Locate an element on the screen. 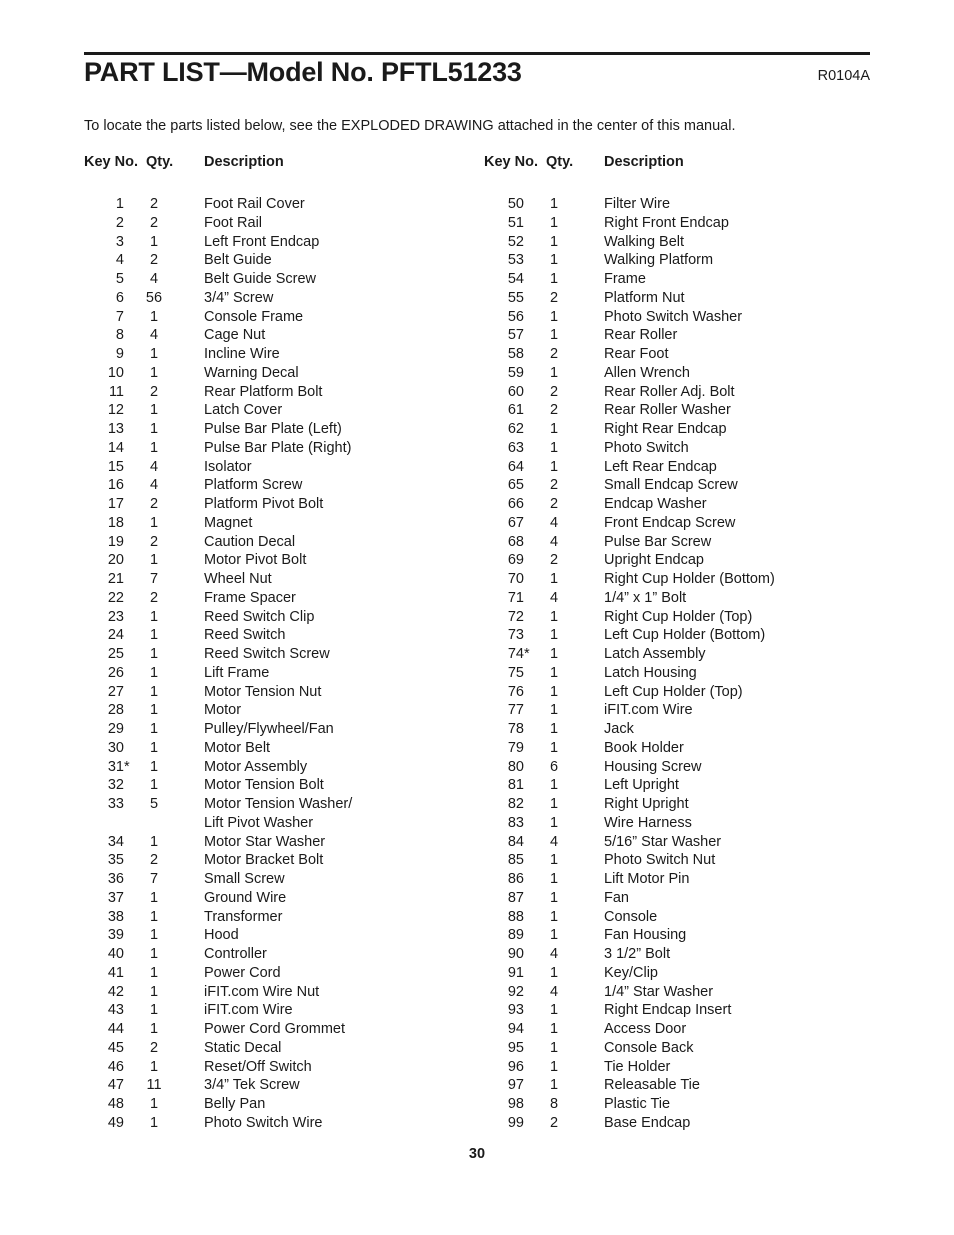  table-row: 17 2 Platform Pivot Bolt is located at coordinates (294, 505).